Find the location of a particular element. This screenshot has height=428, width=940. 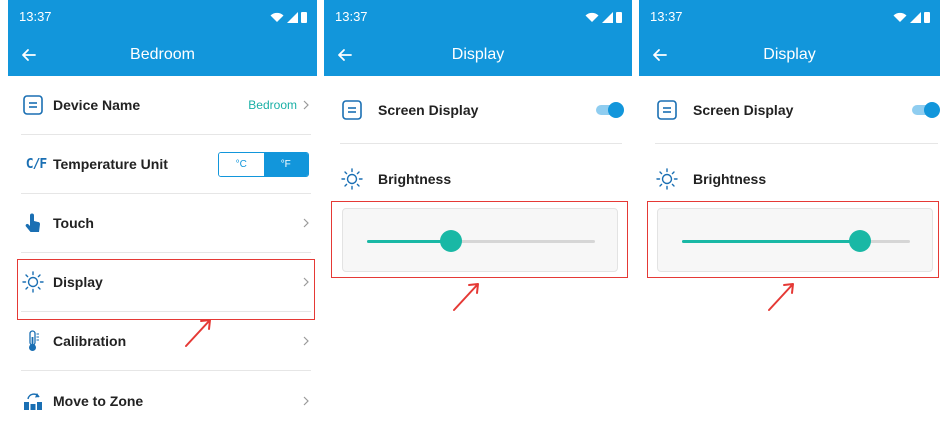

display-row: Display is located at coordinates (166, 282).